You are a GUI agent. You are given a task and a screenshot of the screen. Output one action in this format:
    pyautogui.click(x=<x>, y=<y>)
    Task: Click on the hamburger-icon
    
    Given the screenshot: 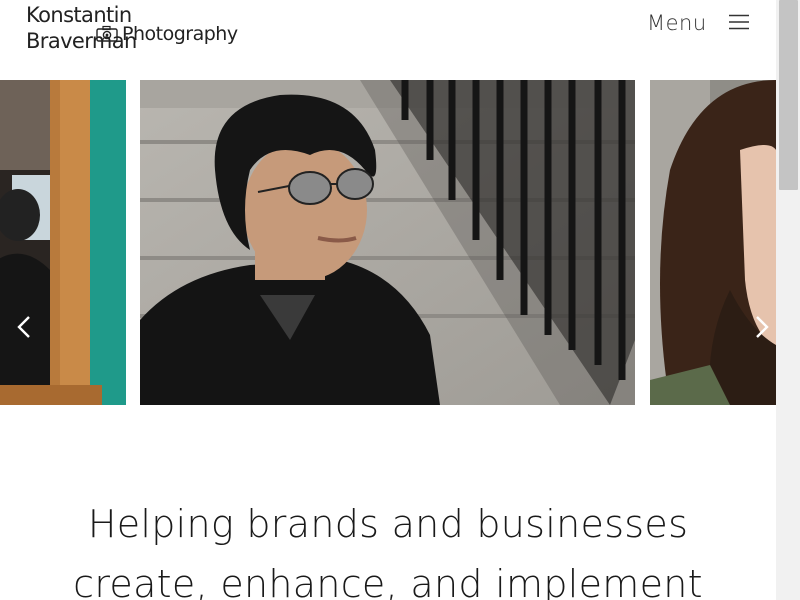 What is the action you would take?
    pyautogui.click(x=739, y=22)
    